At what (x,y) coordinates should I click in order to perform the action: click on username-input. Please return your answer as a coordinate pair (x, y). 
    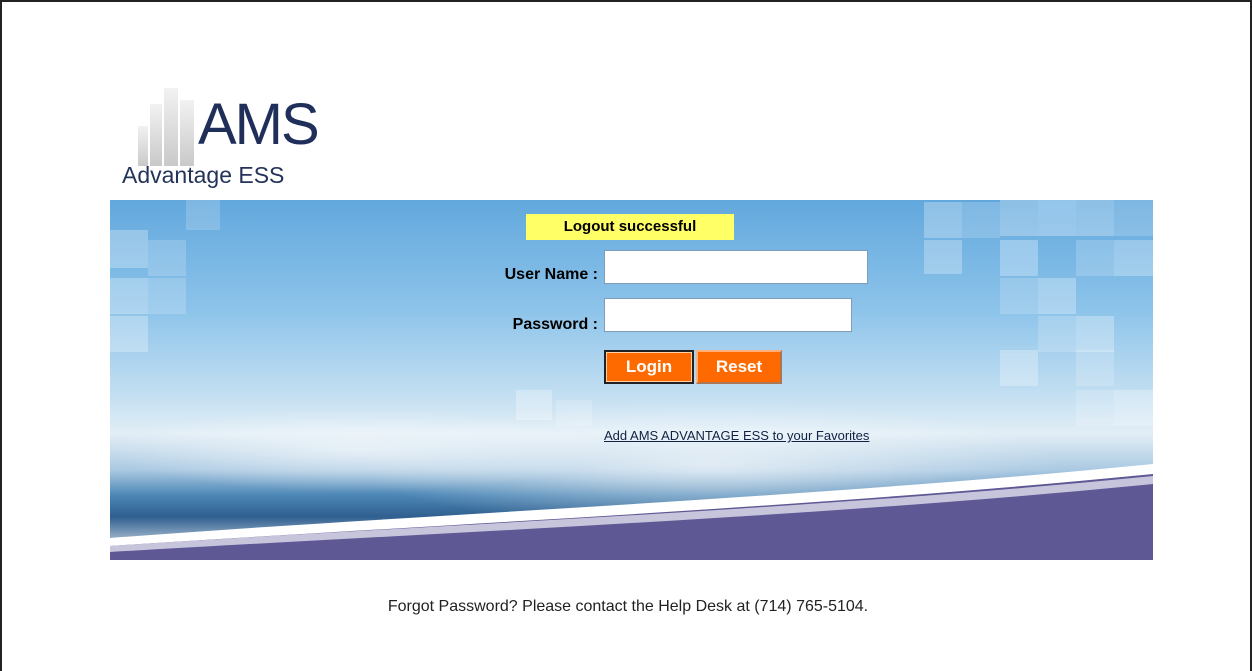
    Looking at the image, I should click on (736, 267).